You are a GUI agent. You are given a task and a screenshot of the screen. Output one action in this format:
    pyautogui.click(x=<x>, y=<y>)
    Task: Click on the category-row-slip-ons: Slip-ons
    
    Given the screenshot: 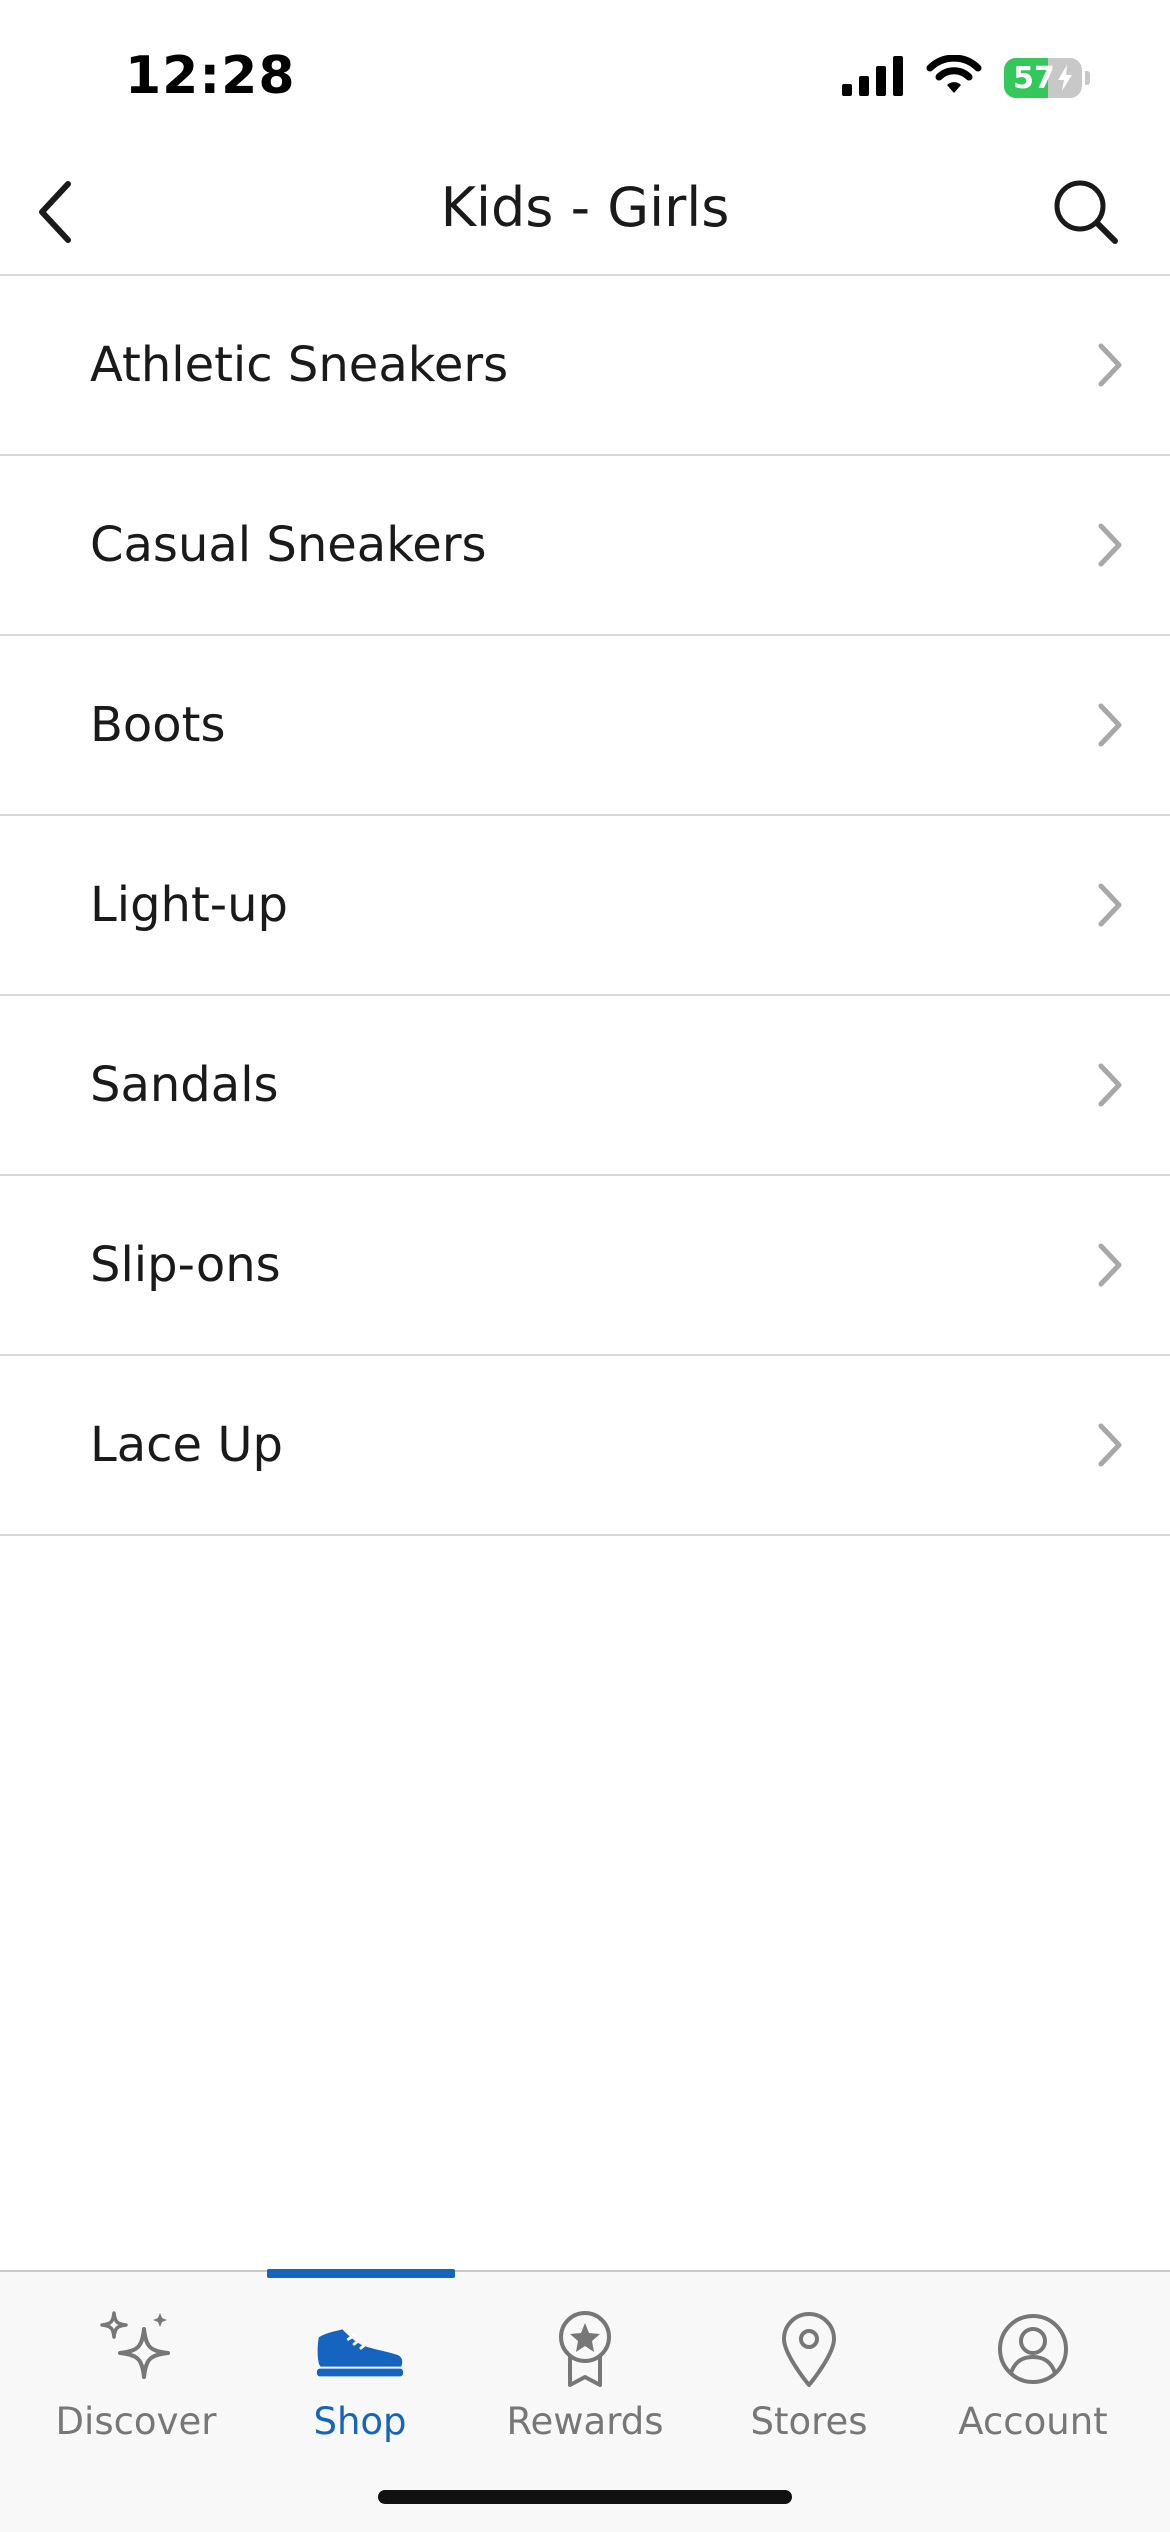 What is the action you would take?
    pyautogui.click(x=585, y=1266)
    